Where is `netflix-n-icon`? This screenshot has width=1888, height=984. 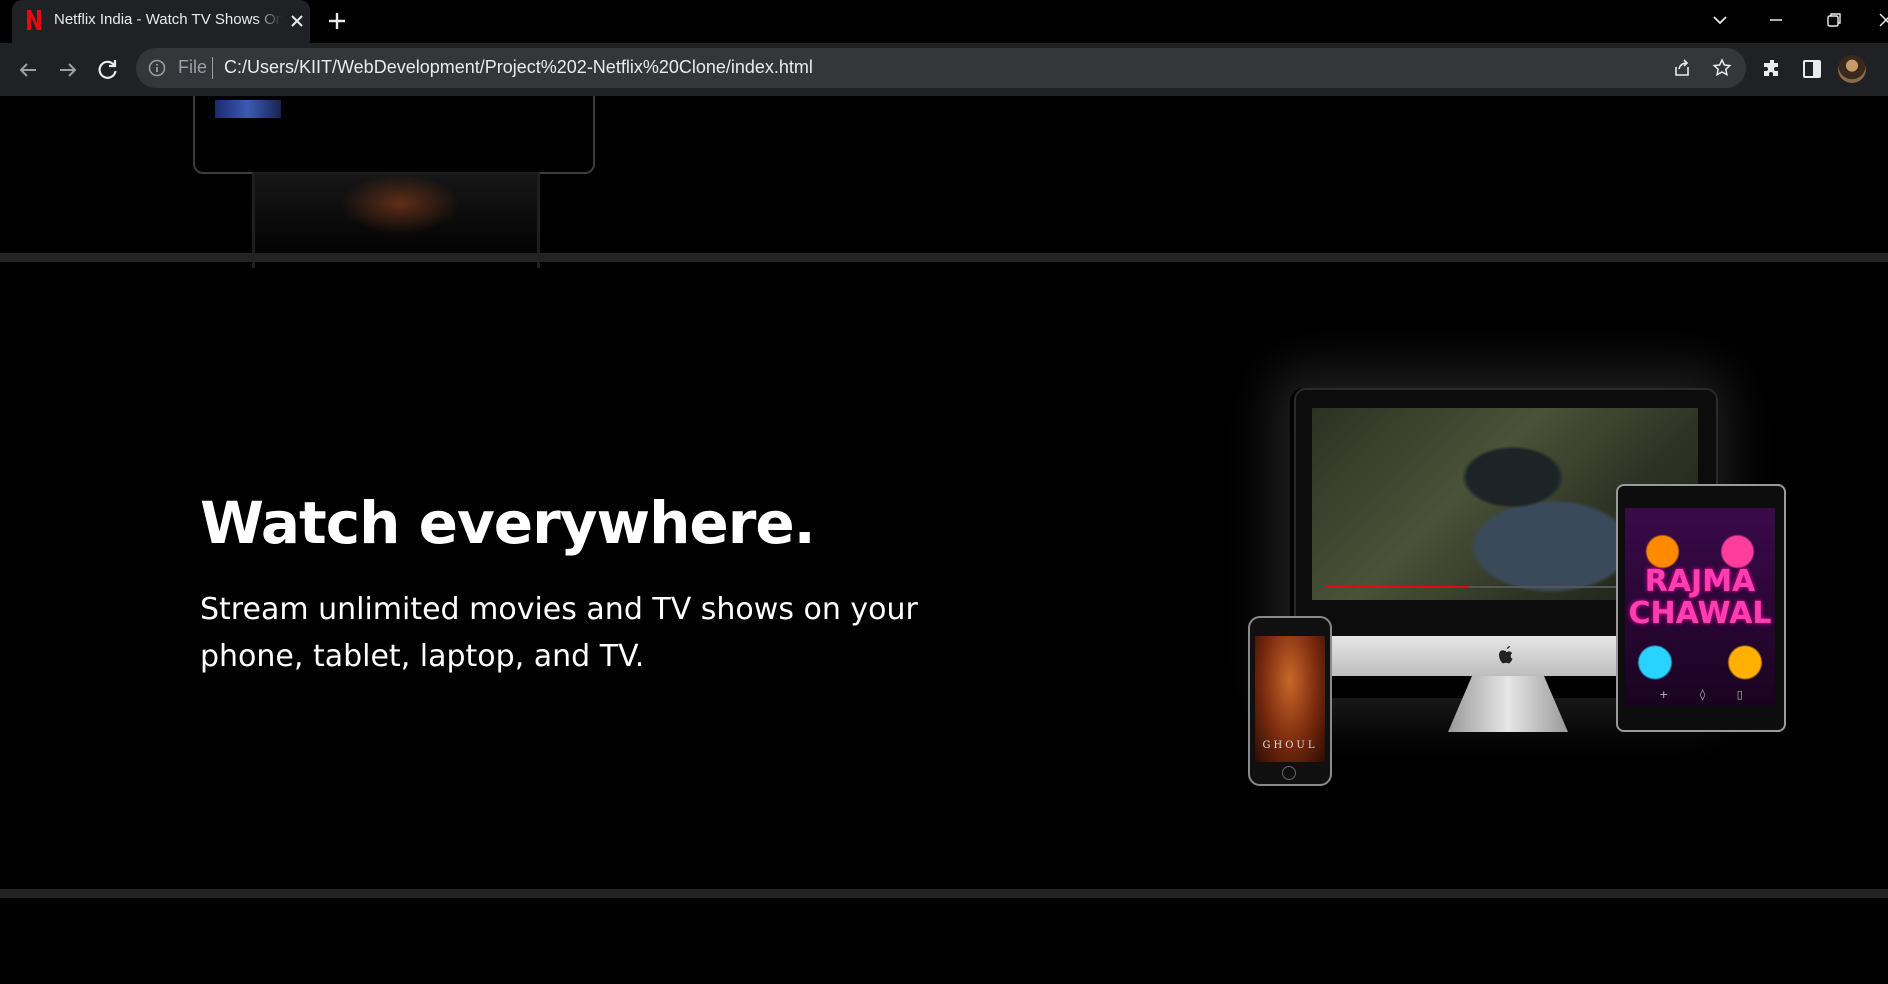 netflix-n-icon is located at coordinates (34, 20).